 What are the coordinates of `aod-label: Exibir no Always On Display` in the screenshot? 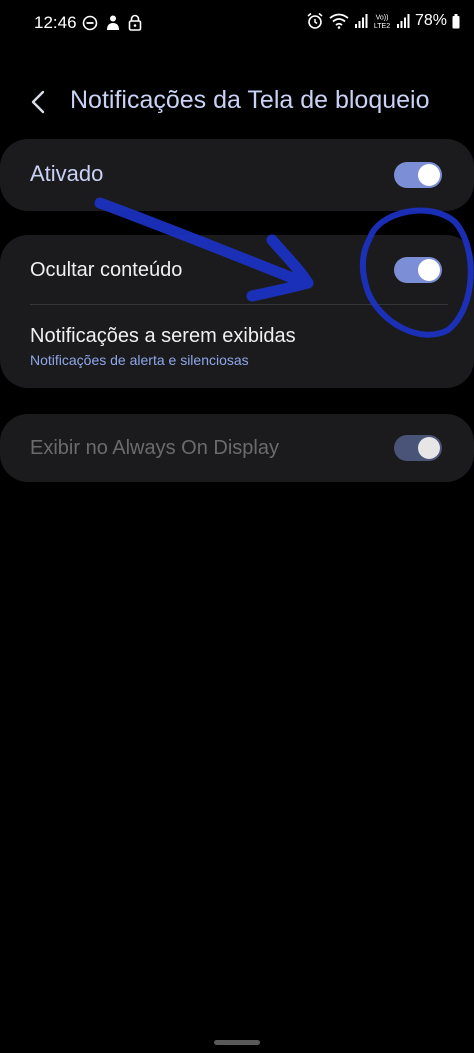 It's located at (154, 448).